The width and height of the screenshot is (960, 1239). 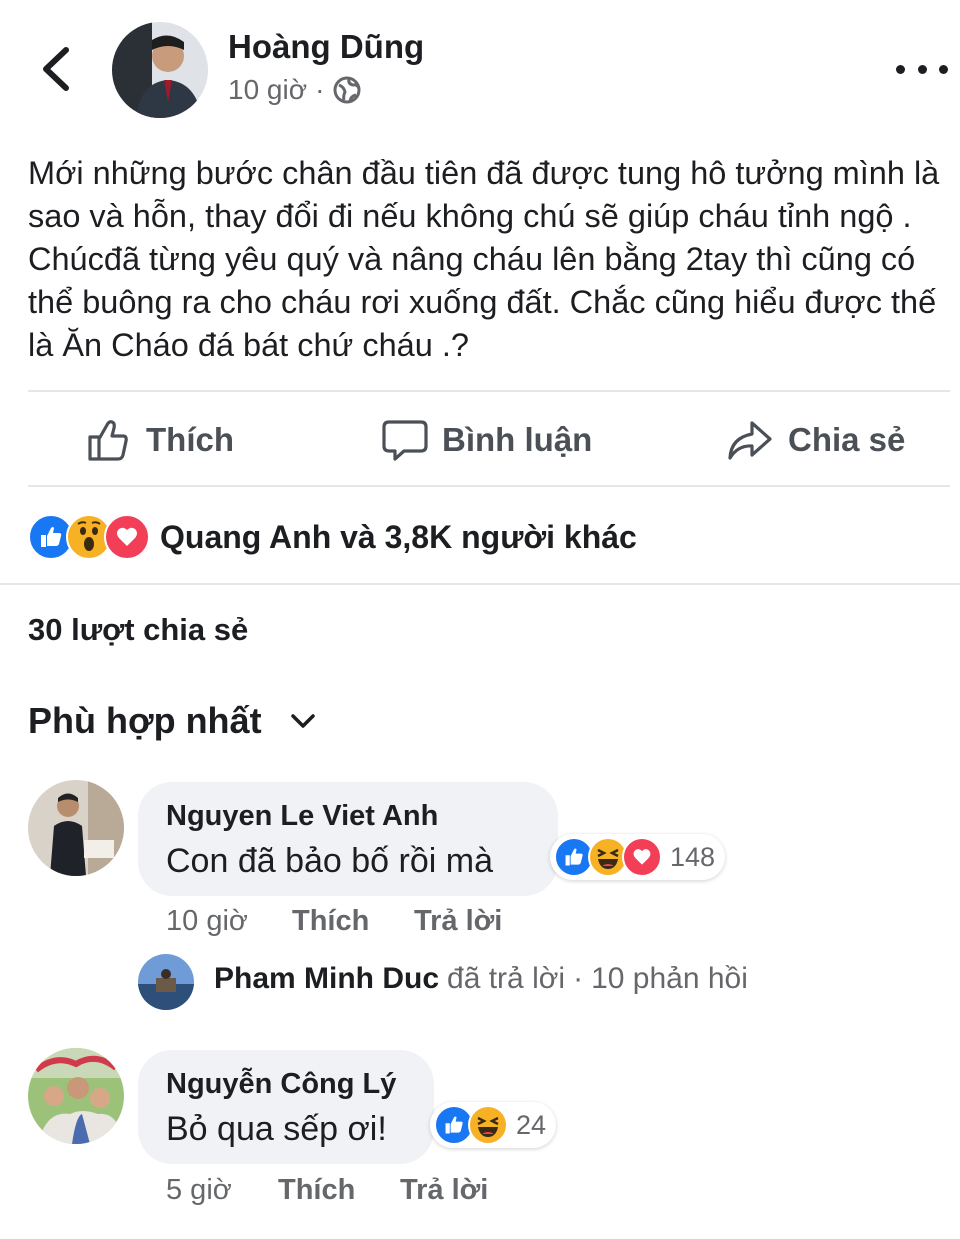 I want to click on author-name: Hoàng Dũng, so click(x=326, y=47).